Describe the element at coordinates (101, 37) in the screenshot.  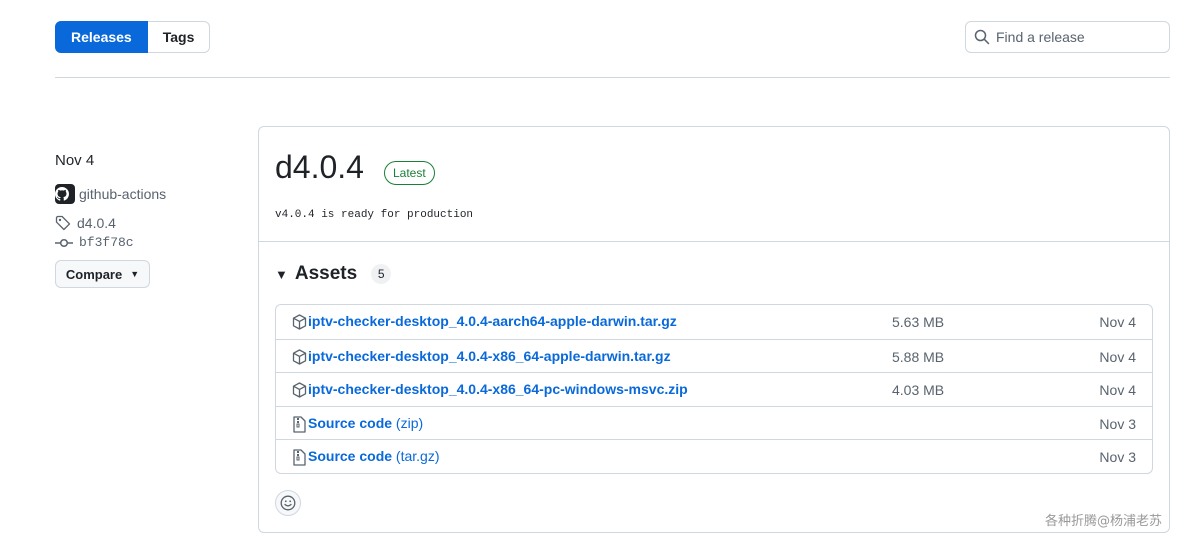
I see `releases-tab: Releases` at that location.